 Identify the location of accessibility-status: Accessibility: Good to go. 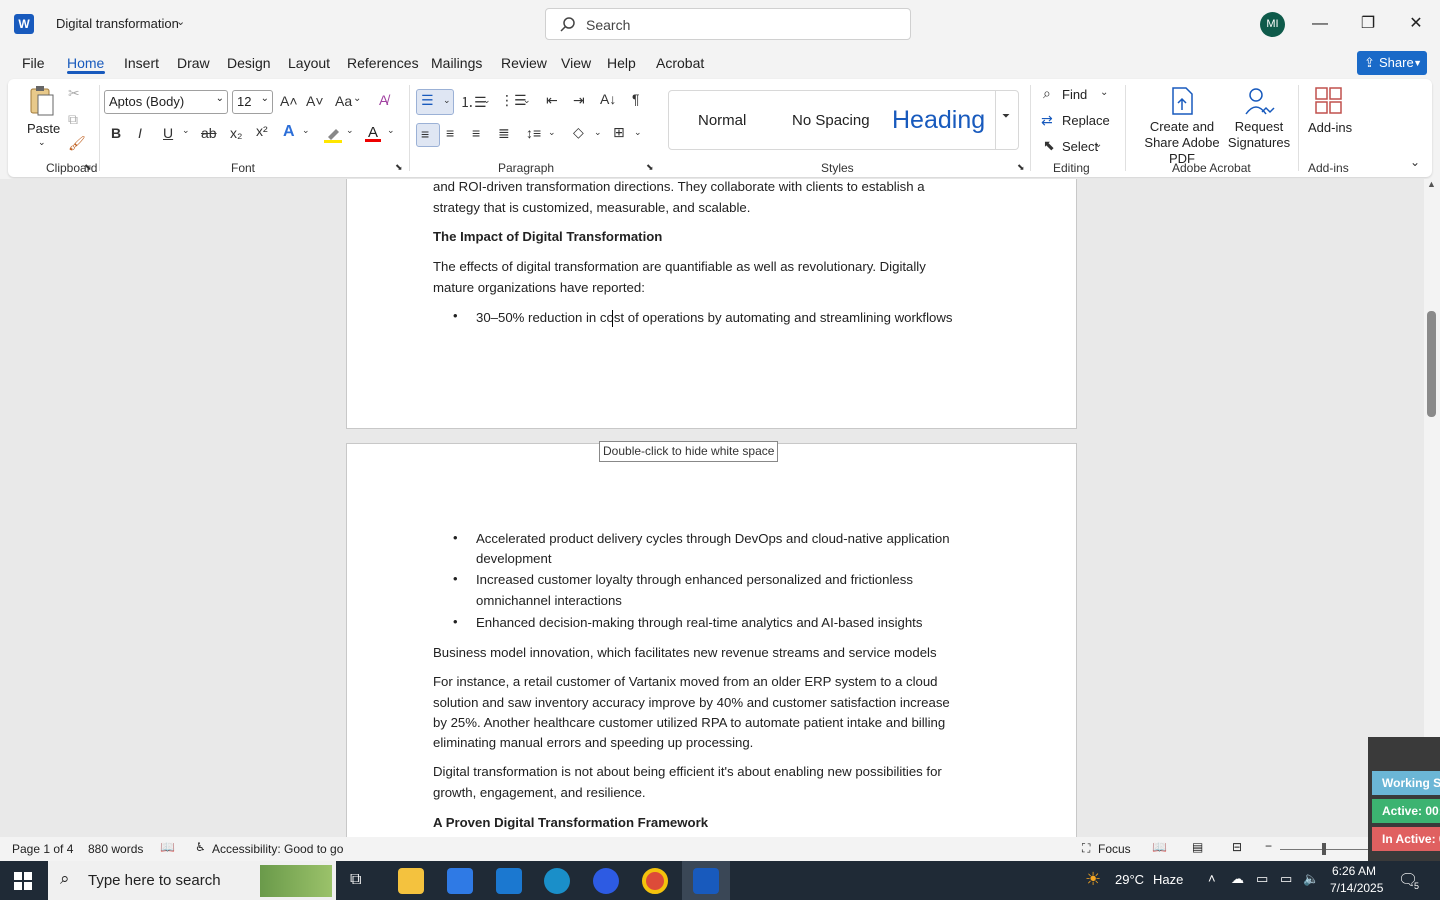
(277, 849).